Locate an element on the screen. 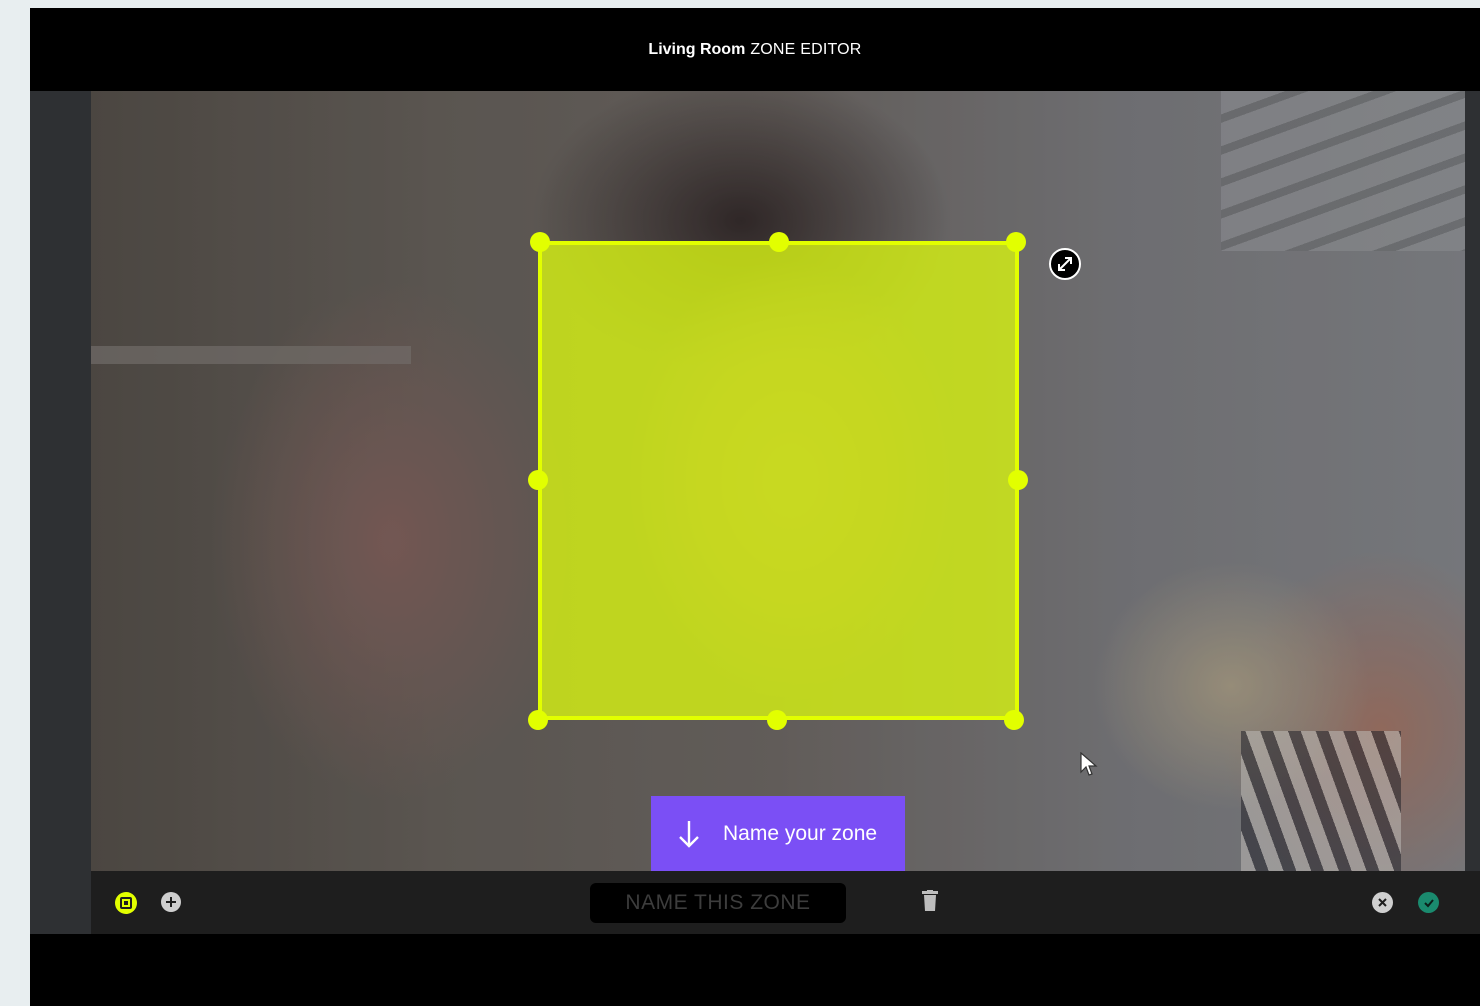 This screenshot has width=1480, height=1006. name-zone-tooltip: Name your zone is located at coordinates (778, 833).